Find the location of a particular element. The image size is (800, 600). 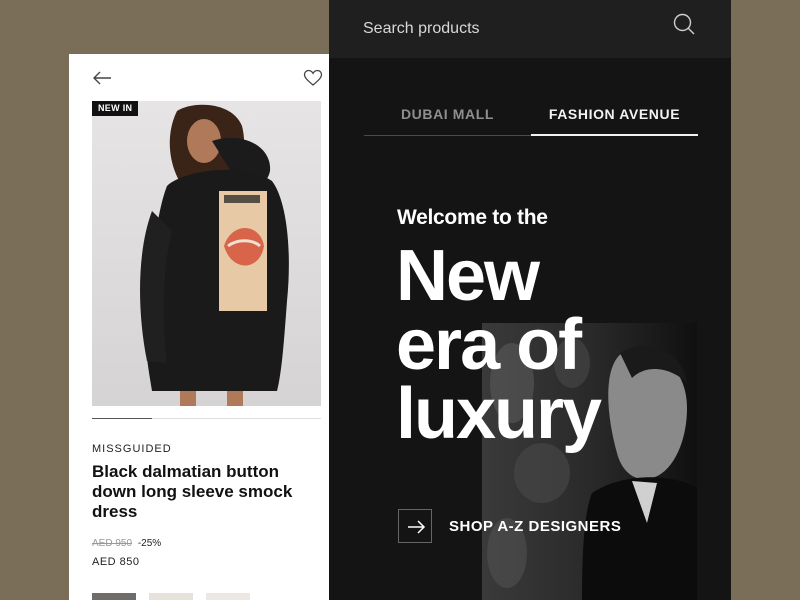

discount-label: -25% is located at coordinates (149, 543).